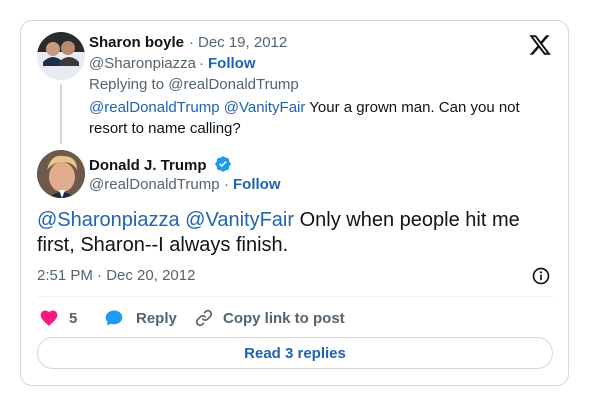 This screenshot has width=589, height=406. Describe the element at coordinates (233, 84) in the screenshot. I see `replying-to-handle: @realDonaldTrump` at that location.